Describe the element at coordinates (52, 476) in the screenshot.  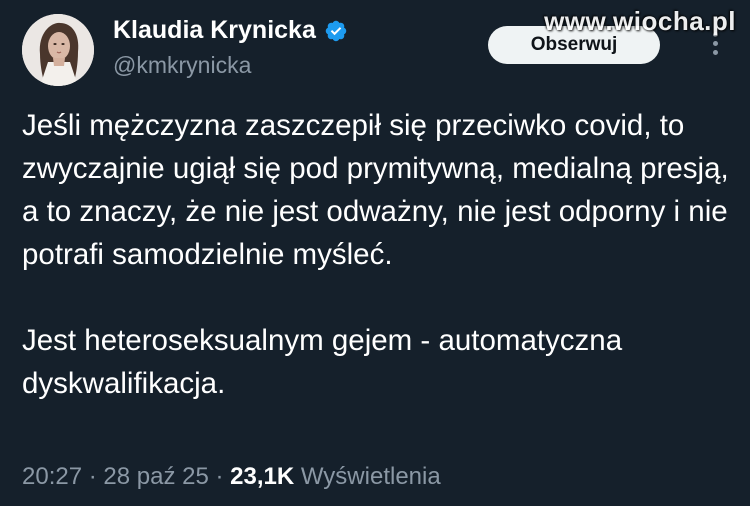
I see `tweet-time: 20:27` at that location.